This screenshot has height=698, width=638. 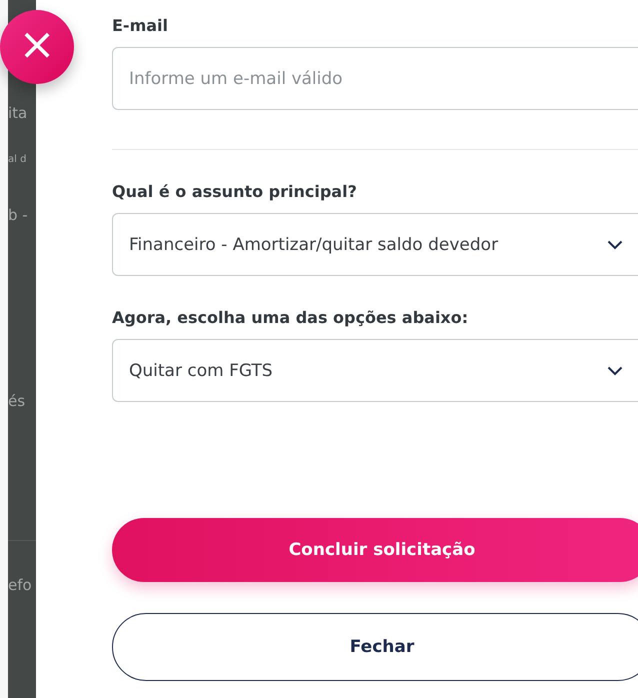 I want to click on field-label: E-mail, so click(x=141, y=25).